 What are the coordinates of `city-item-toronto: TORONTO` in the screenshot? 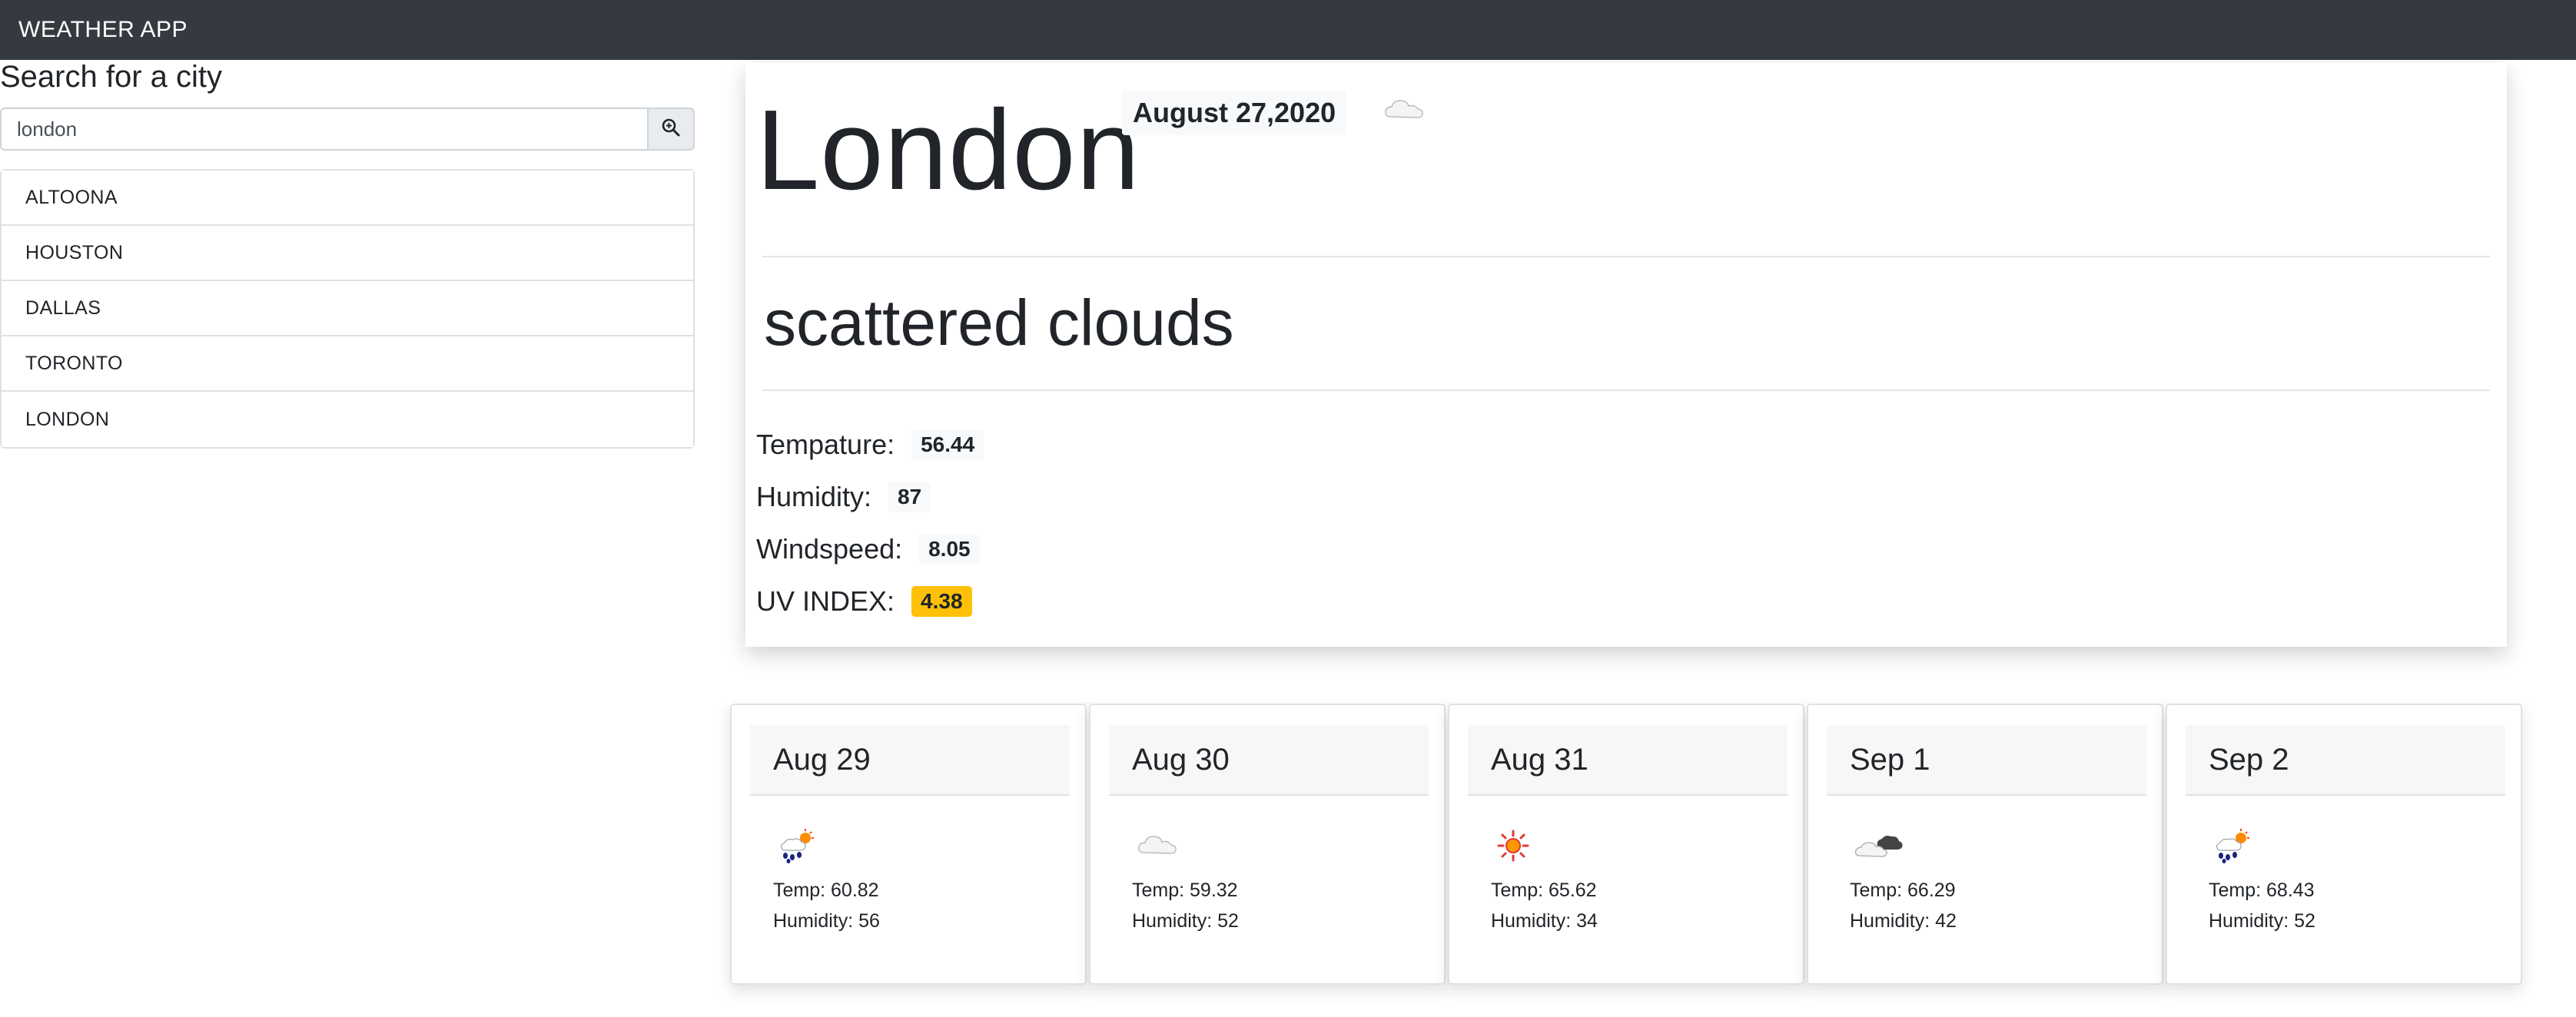 It's located at (347, 364).